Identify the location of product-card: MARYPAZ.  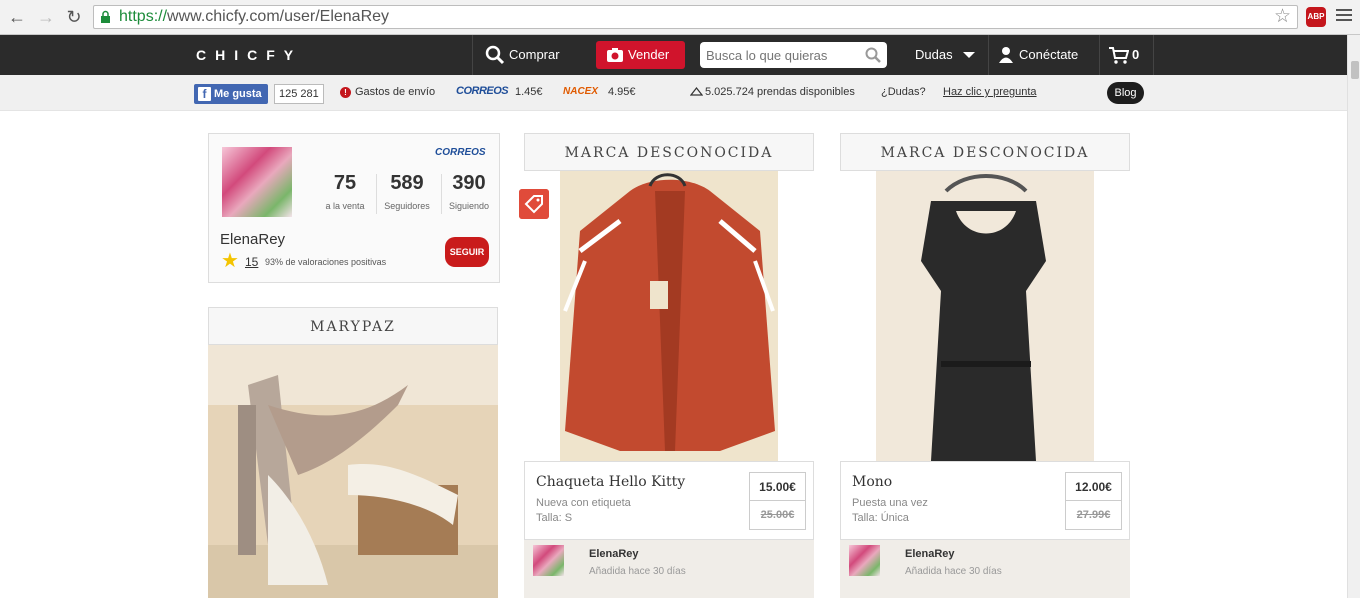
(353, 452).